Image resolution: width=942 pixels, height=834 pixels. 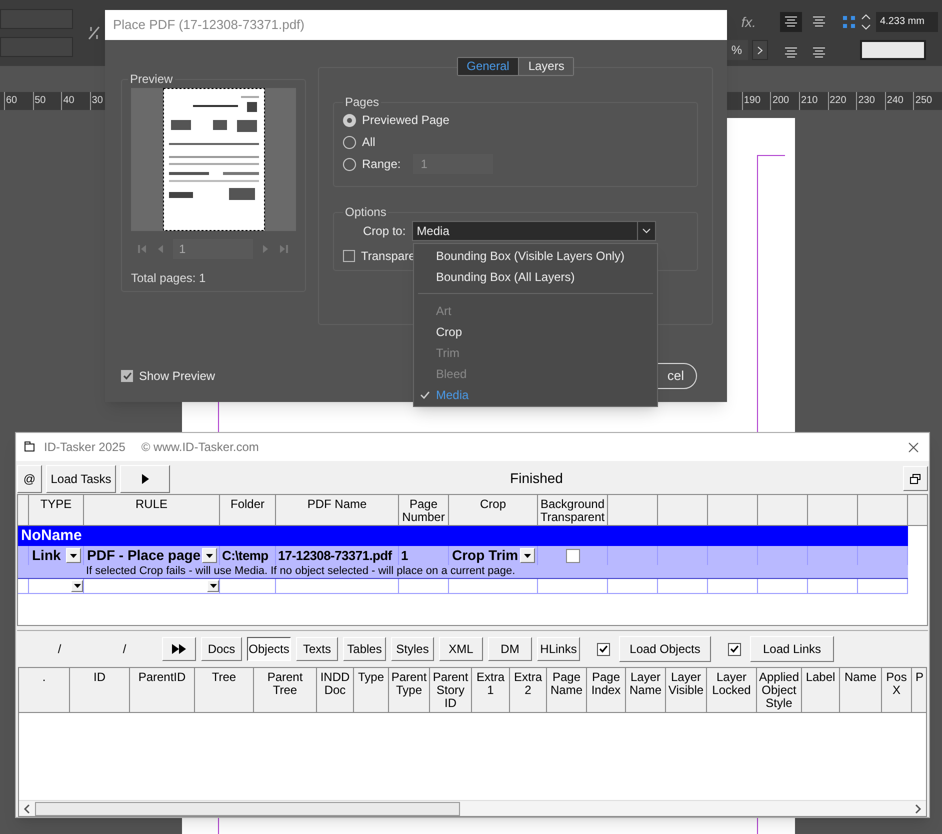 What do you see at coordinates (177, 376) in the screenshot?
I see `checkbox-label: Show Preview` at bounding box center [177, 376].